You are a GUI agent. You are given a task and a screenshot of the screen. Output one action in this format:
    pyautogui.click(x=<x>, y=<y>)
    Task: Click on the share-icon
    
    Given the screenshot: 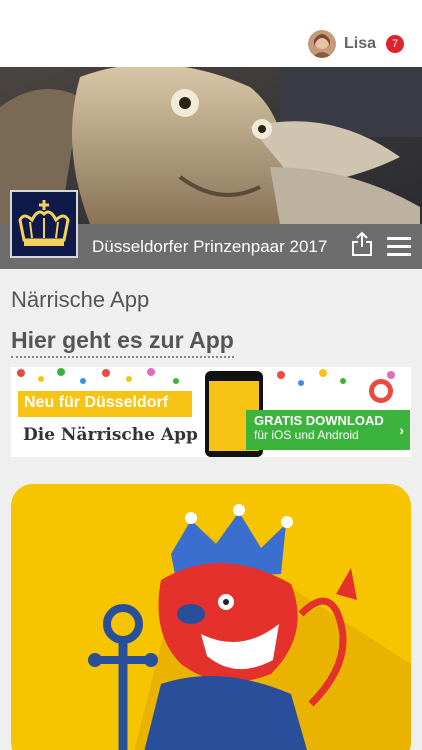 What is the action you would take?
    pyautogui.click(x=362, y=244)
    